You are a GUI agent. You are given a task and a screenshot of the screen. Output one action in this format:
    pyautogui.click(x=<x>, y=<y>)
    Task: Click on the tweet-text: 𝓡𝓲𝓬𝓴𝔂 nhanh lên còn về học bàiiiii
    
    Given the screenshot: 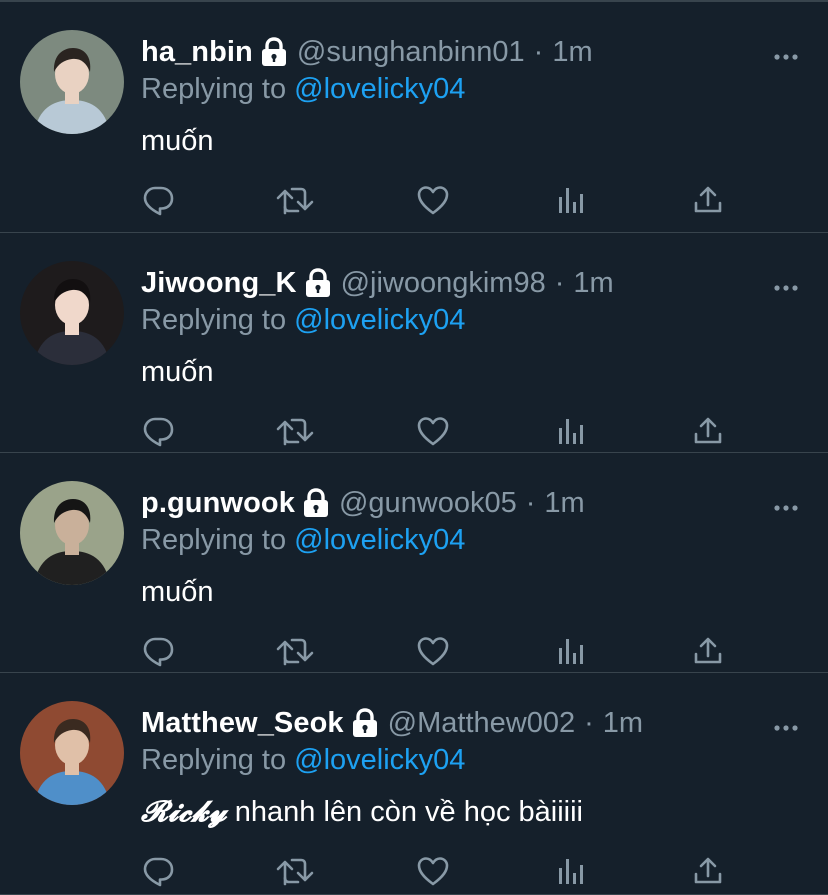 What is the action you would take?
    pyautogui.click(x=362, y=811)
    